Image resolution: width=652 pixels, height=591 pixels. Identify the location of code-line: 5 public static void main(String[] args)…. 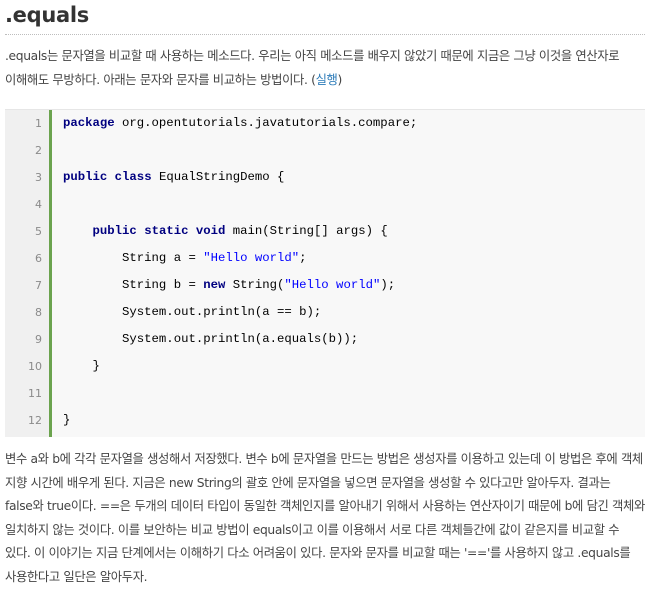
(325, 231).